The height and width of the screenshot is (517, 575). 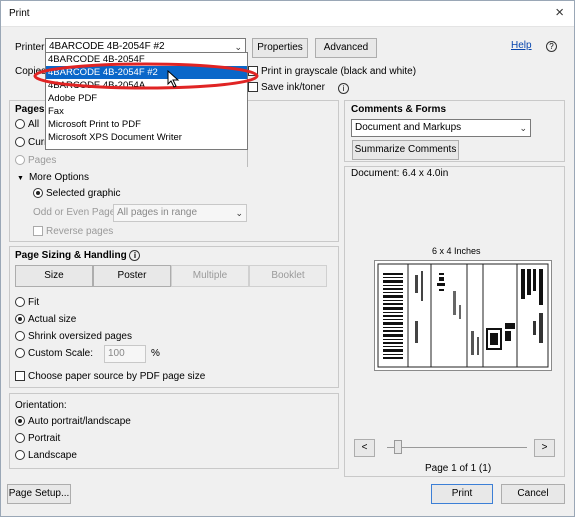 I want to click on preview-page, so click(x=463, y=315).